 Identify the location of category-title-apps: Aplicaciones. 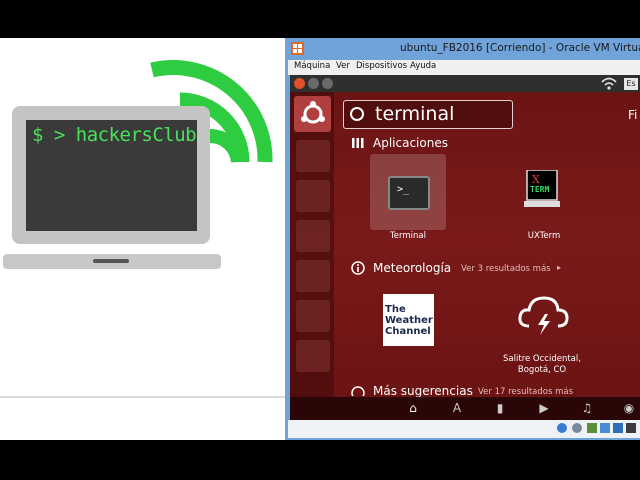
(410, 143).